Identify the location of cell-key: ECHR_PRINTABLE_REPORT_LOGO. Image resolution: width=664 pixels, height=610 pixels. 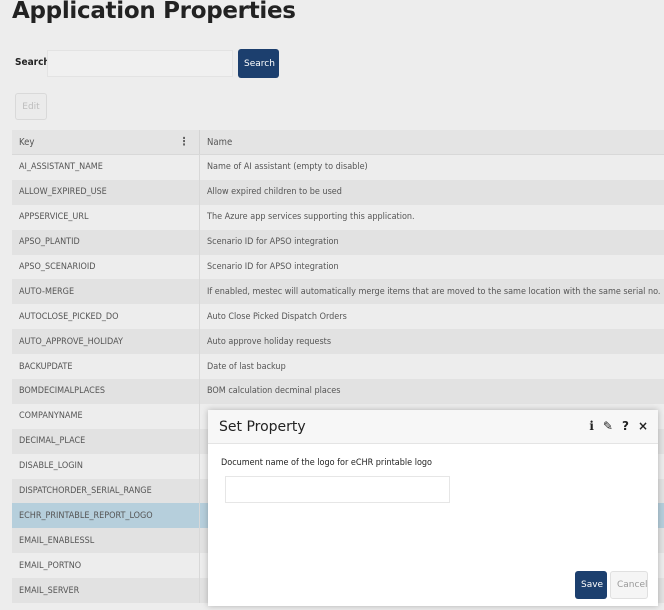
(106, 516).